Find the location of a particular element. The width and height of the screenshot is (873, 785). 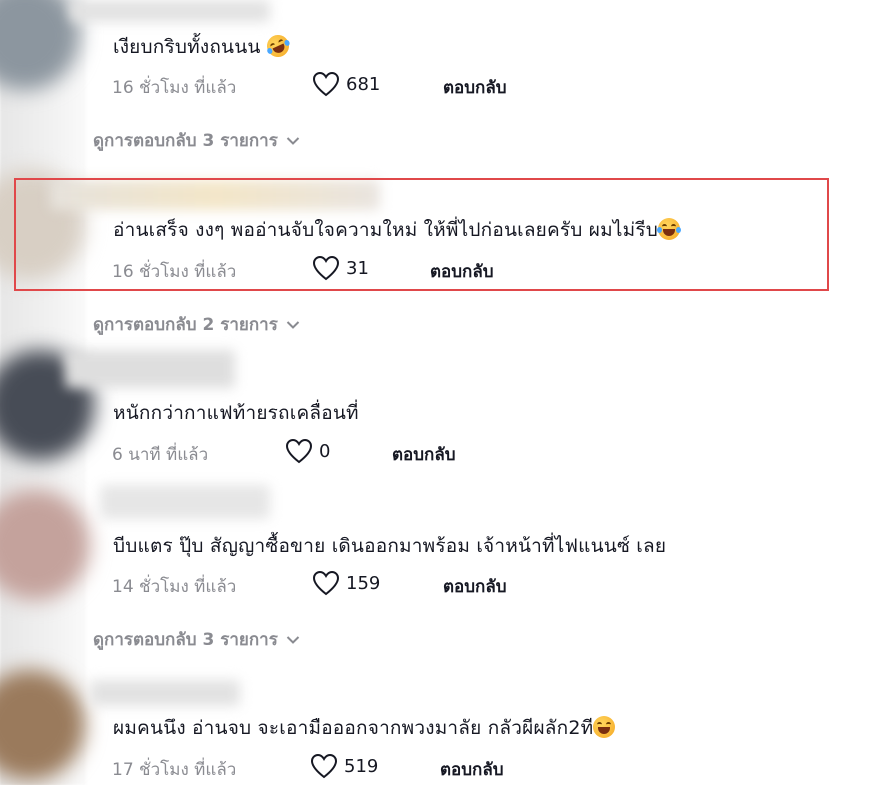

like-button: 0 is located at coordinates (307, 451).